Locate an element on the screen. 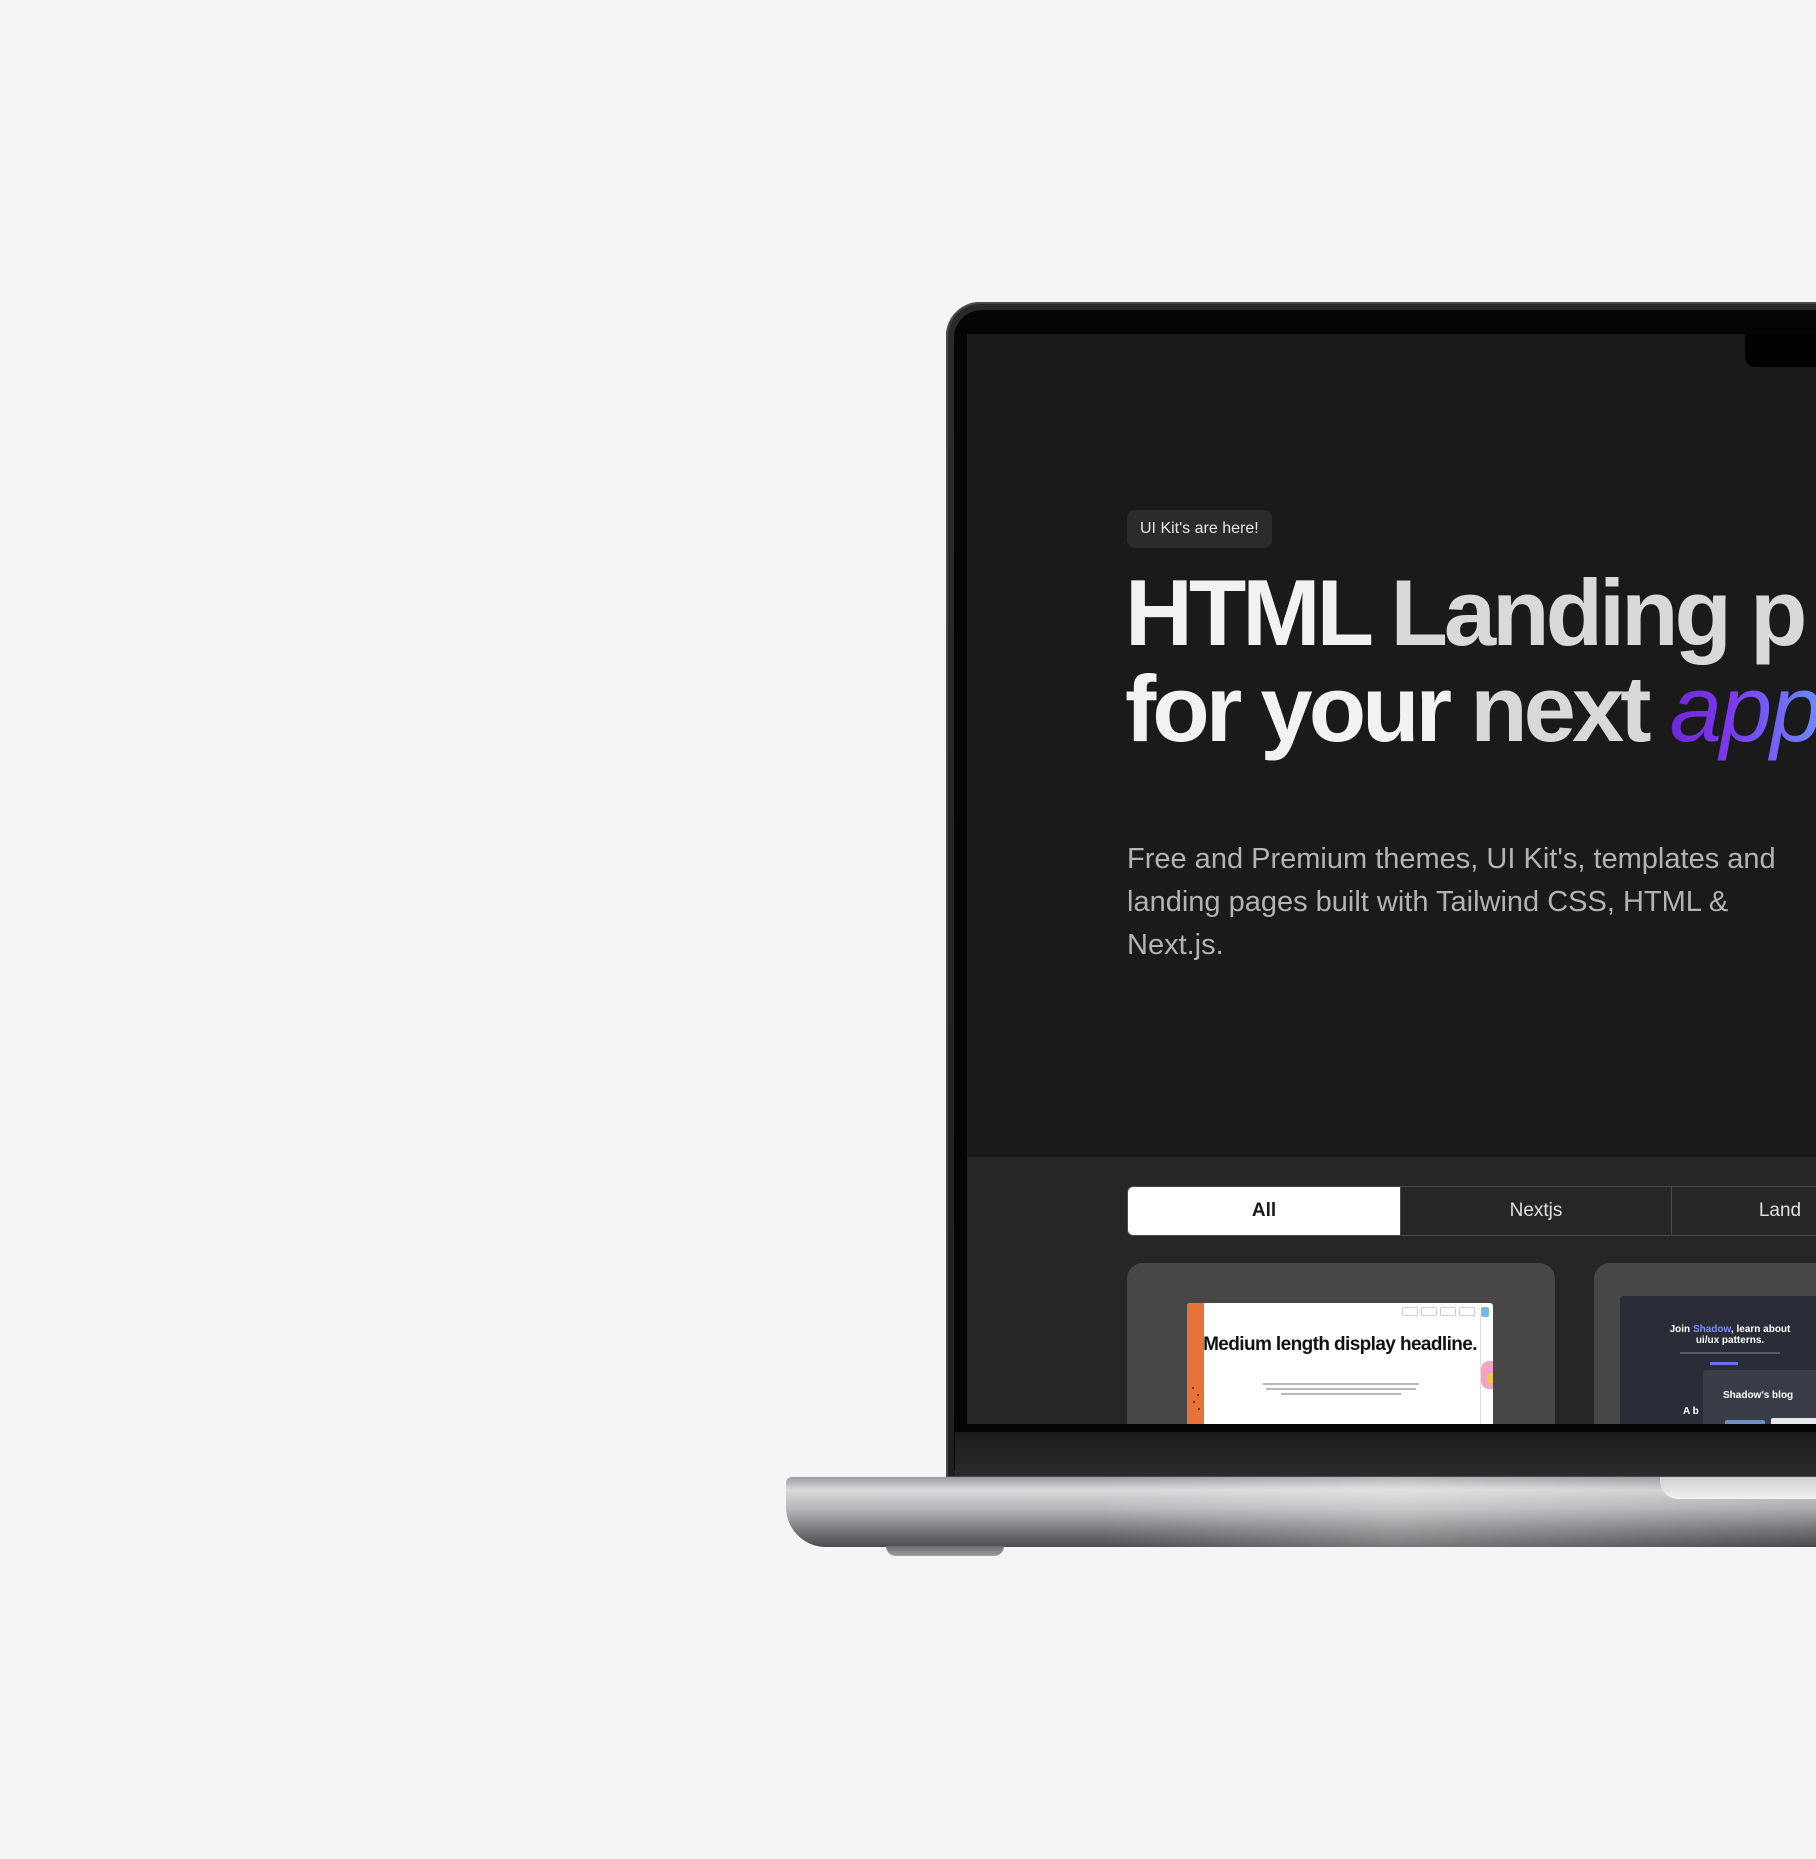  tab-nextjs: Nextjs is located at coordinates (1536, 1211).